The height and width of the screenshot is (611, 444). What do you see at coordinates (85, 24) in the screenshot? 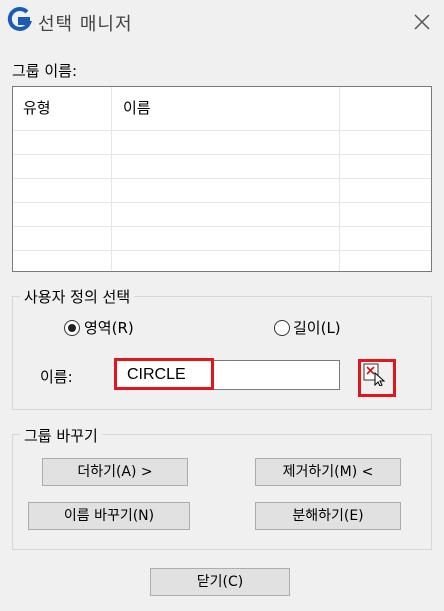
I see `window-title: 선택 매니저` at bounding box center [85, 24].